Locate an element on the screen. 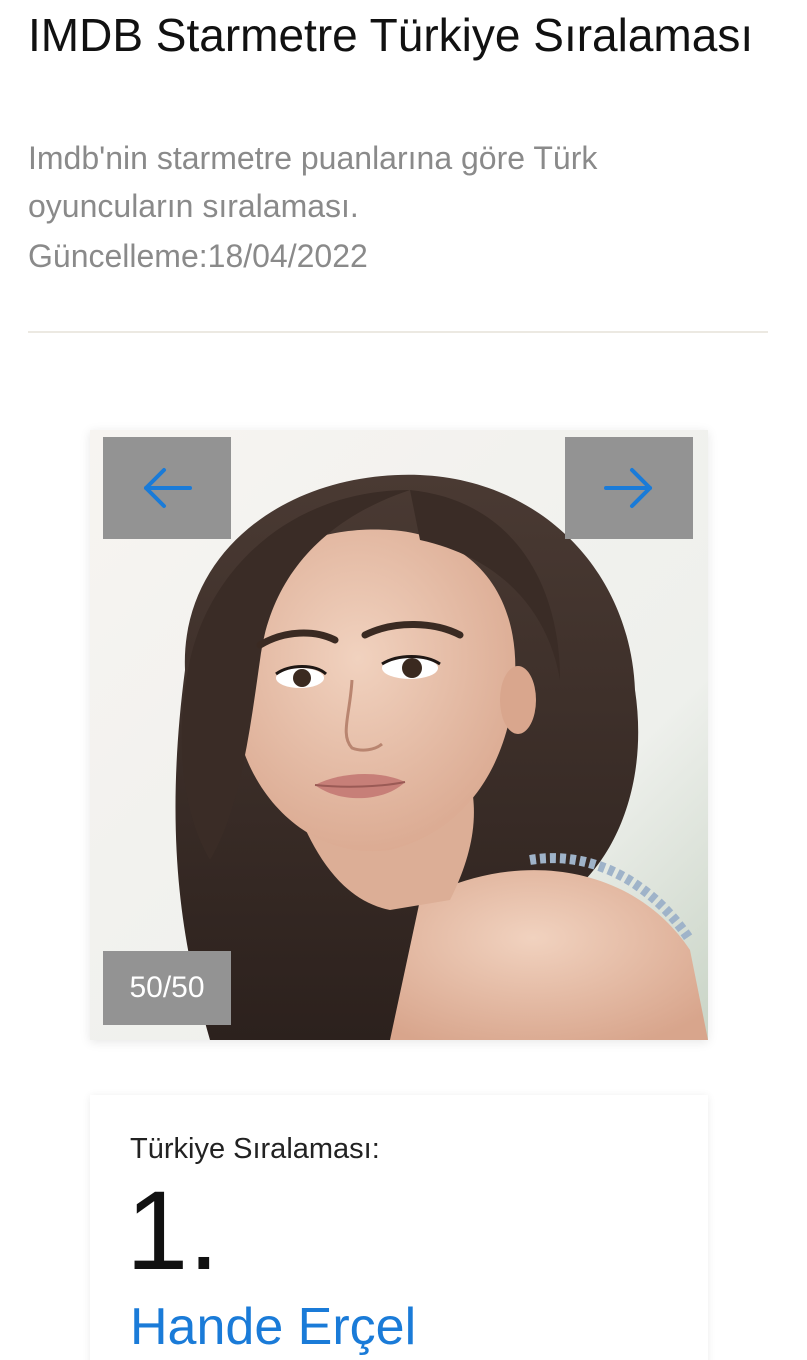  page-title: IMDB Starmetre Türkiye Sıralaması is located at coordinates (391, 35).